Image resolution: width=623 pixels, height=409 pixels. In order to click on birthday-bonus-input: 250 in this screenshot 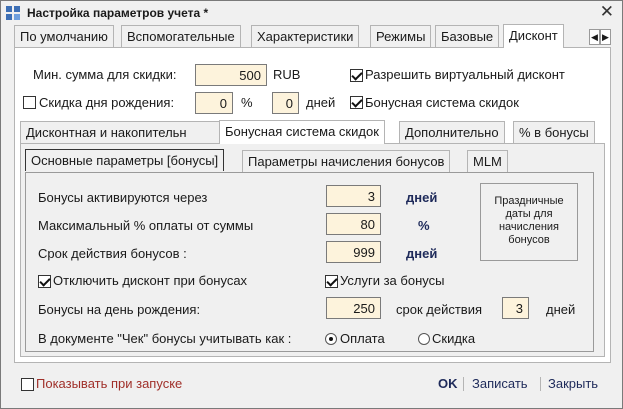, I will do `click(353, 308)`.